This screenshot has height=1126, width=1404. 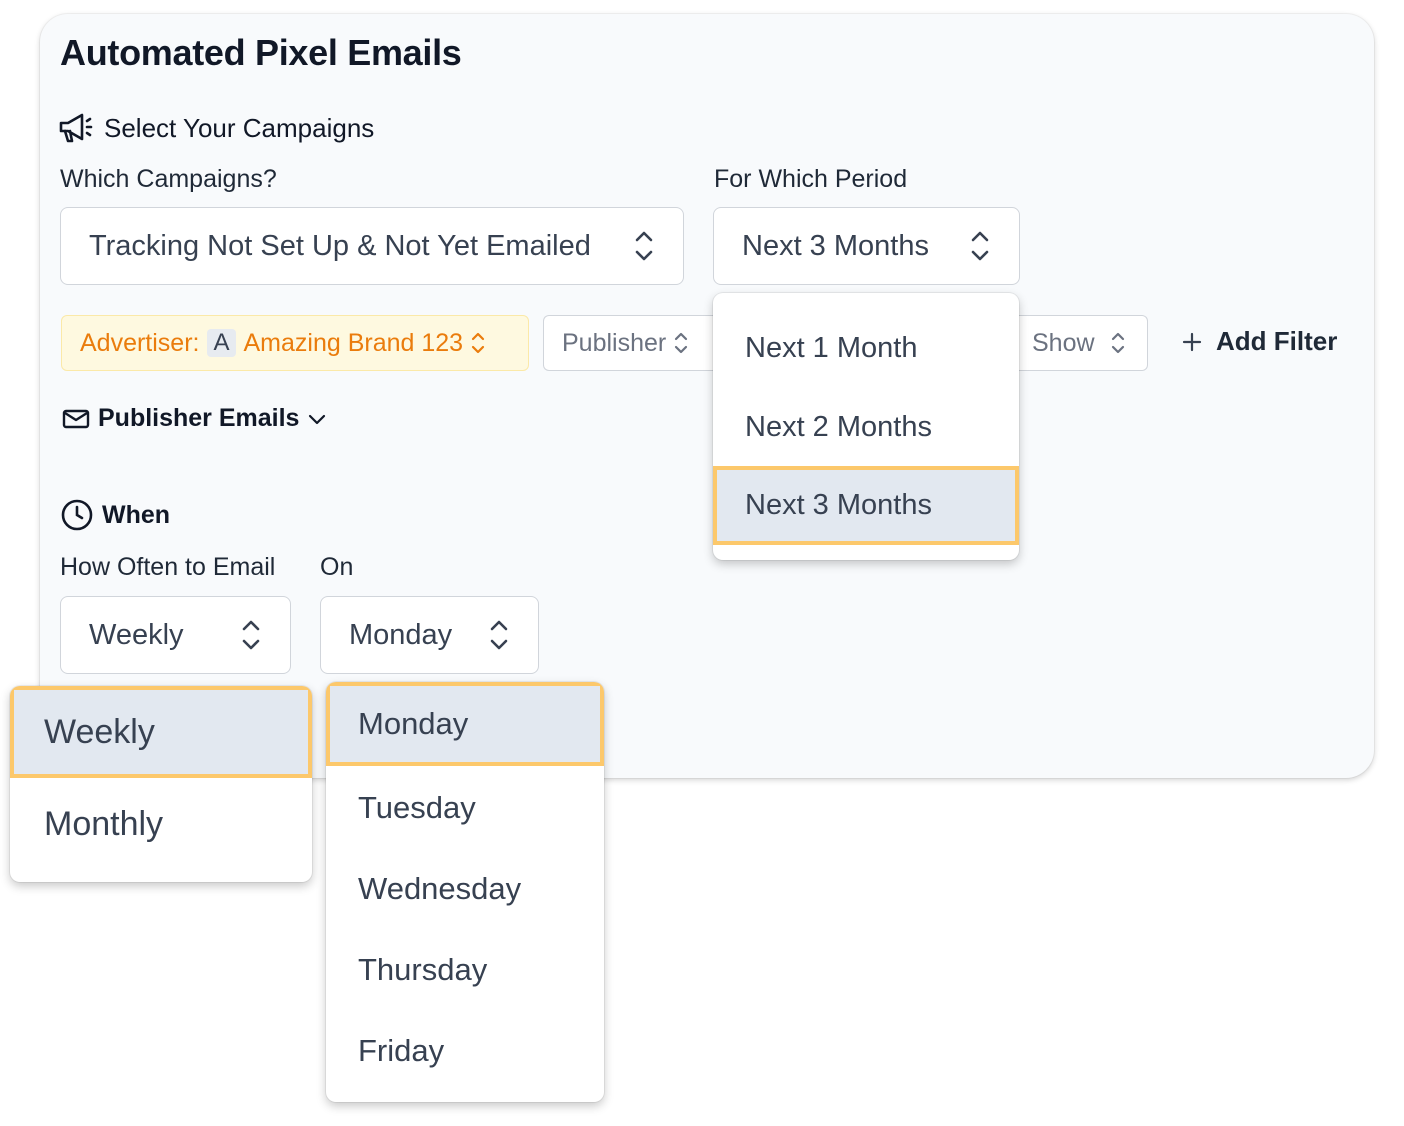 What do you see at coordinates (838, 426) in the screenshot?
I see `period-option-label: Next 2 Months` at bounding box center [838, 426].